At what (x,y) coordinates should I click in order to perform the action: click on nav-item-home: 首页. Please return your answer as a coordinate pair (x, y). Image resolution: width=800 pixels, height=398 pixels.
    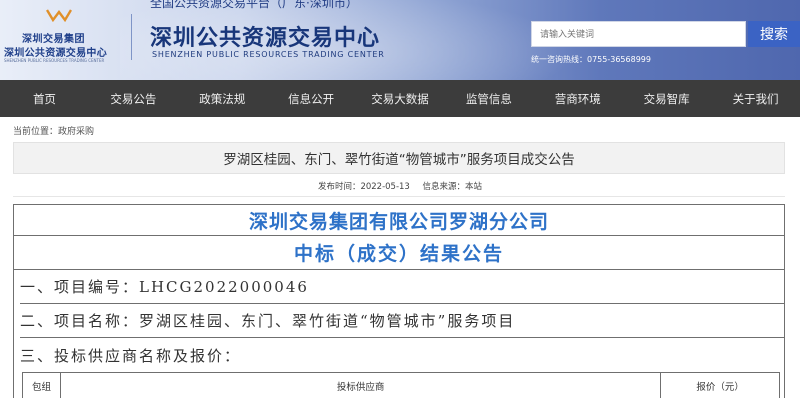
    Looking at the image, I should click on (44, 98).